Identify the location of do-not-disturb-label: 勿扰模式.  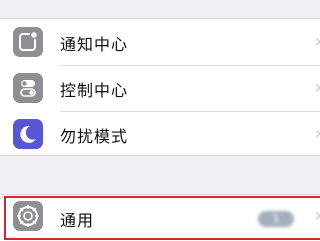
(94, 136).